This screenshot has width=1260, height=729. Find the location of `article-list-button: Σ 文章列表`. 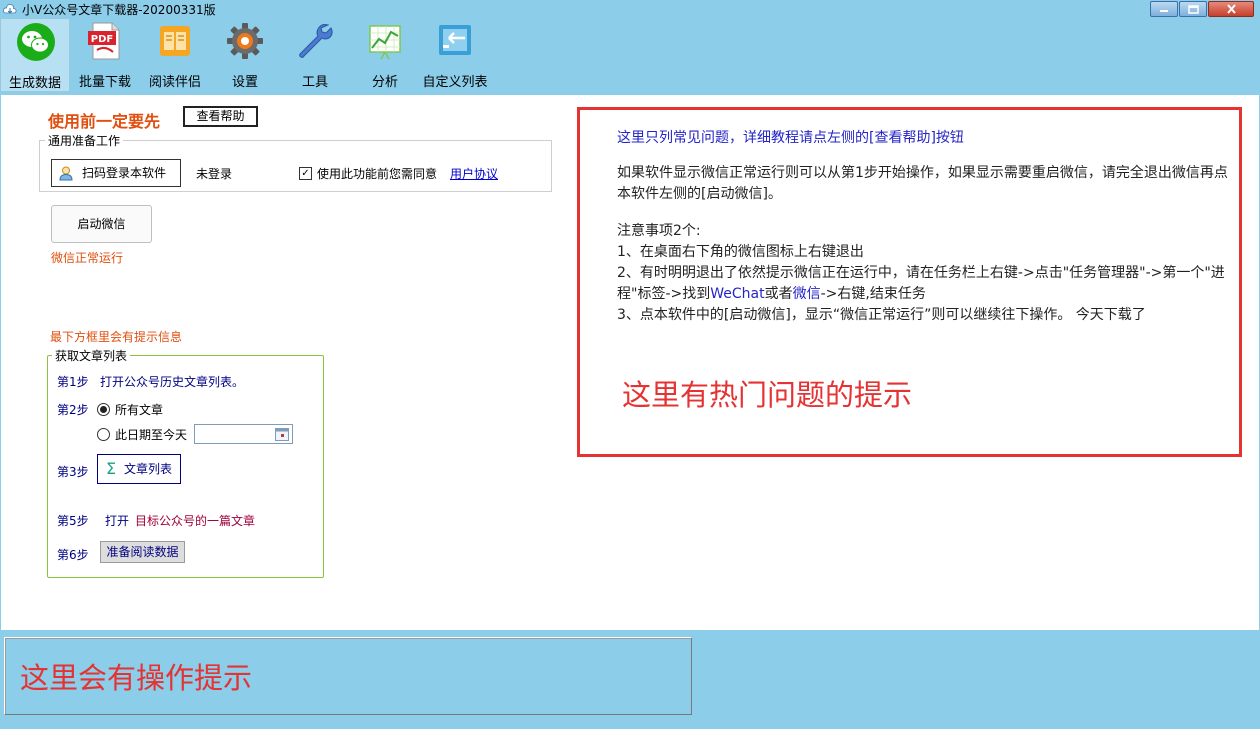

article-list-button: Σ 文章列表 is located at coordinates (139, 469).